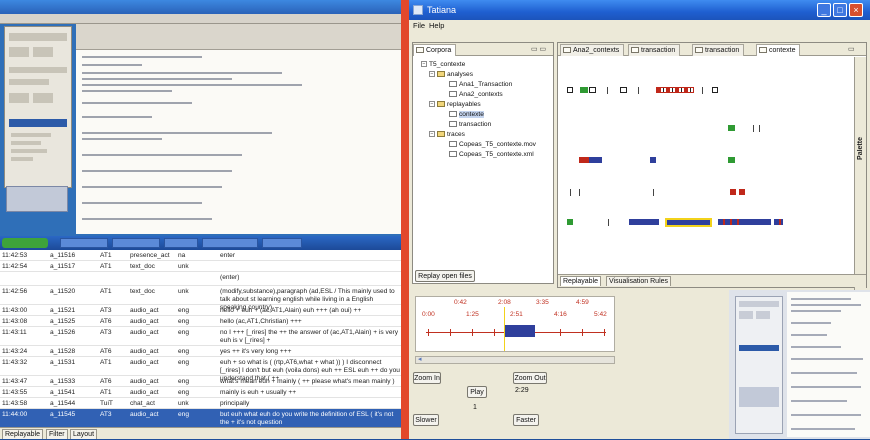 The width and height of the screenshot is (870, 440). I want to click on tab-contexte: contexte, so click(778, 50).